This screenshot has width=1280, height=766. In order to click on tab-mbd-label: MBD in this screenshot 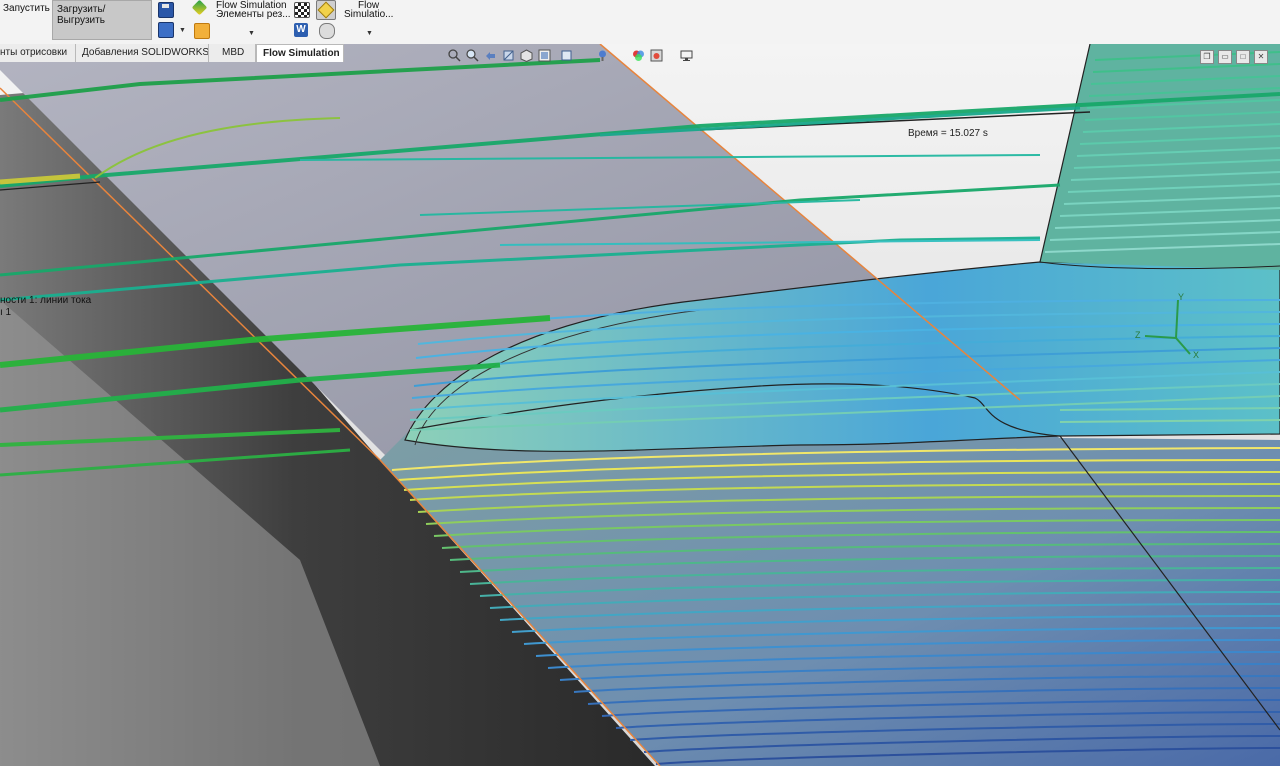, I will do `click(233, 52)`.